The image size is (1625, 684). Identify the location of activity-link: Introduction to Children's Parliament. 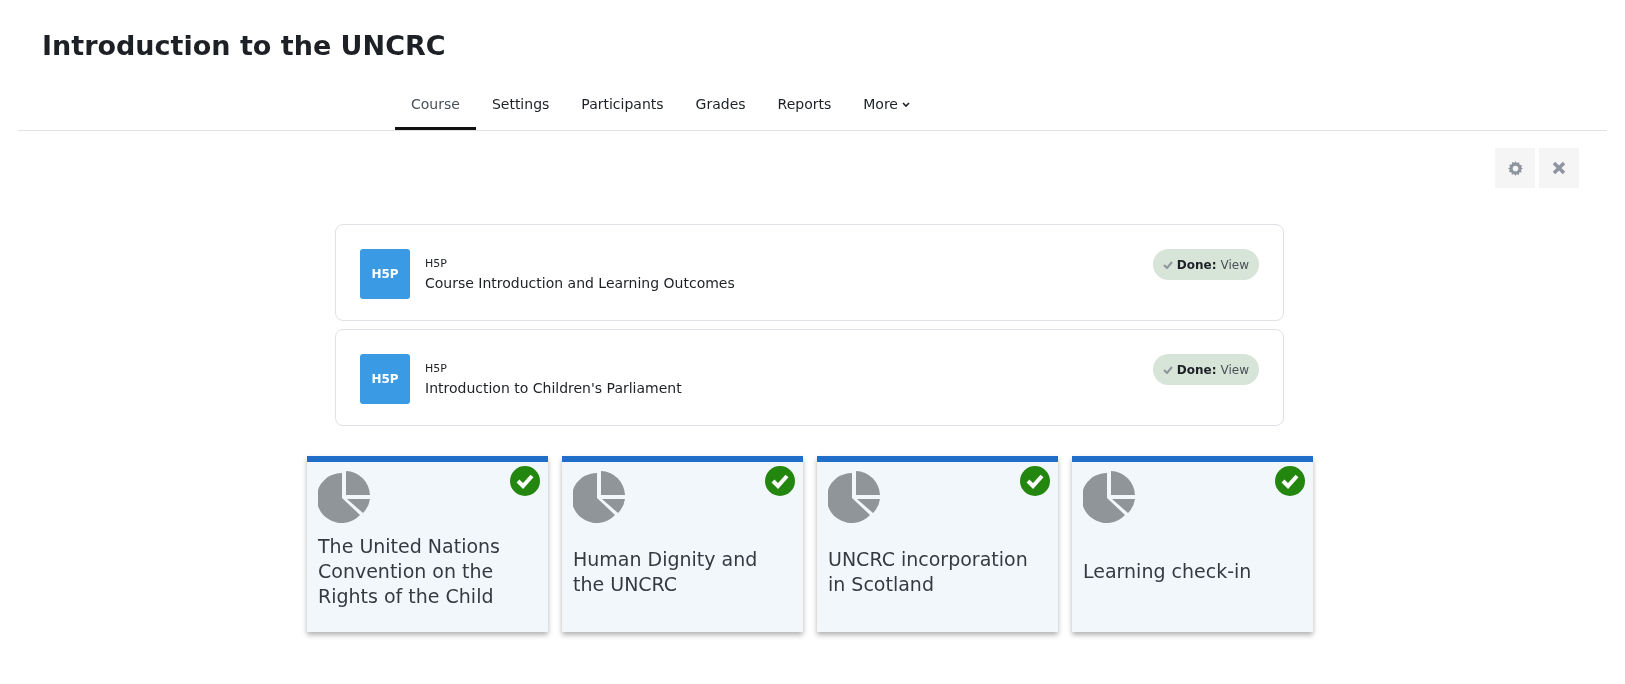
(553, 388).